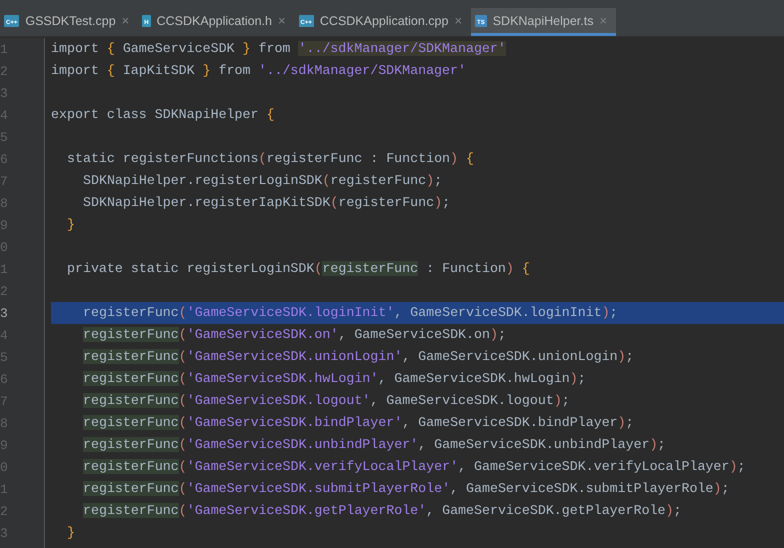  I want to click on tab-label: GSSDKTest.cpp, so click(70, 21).